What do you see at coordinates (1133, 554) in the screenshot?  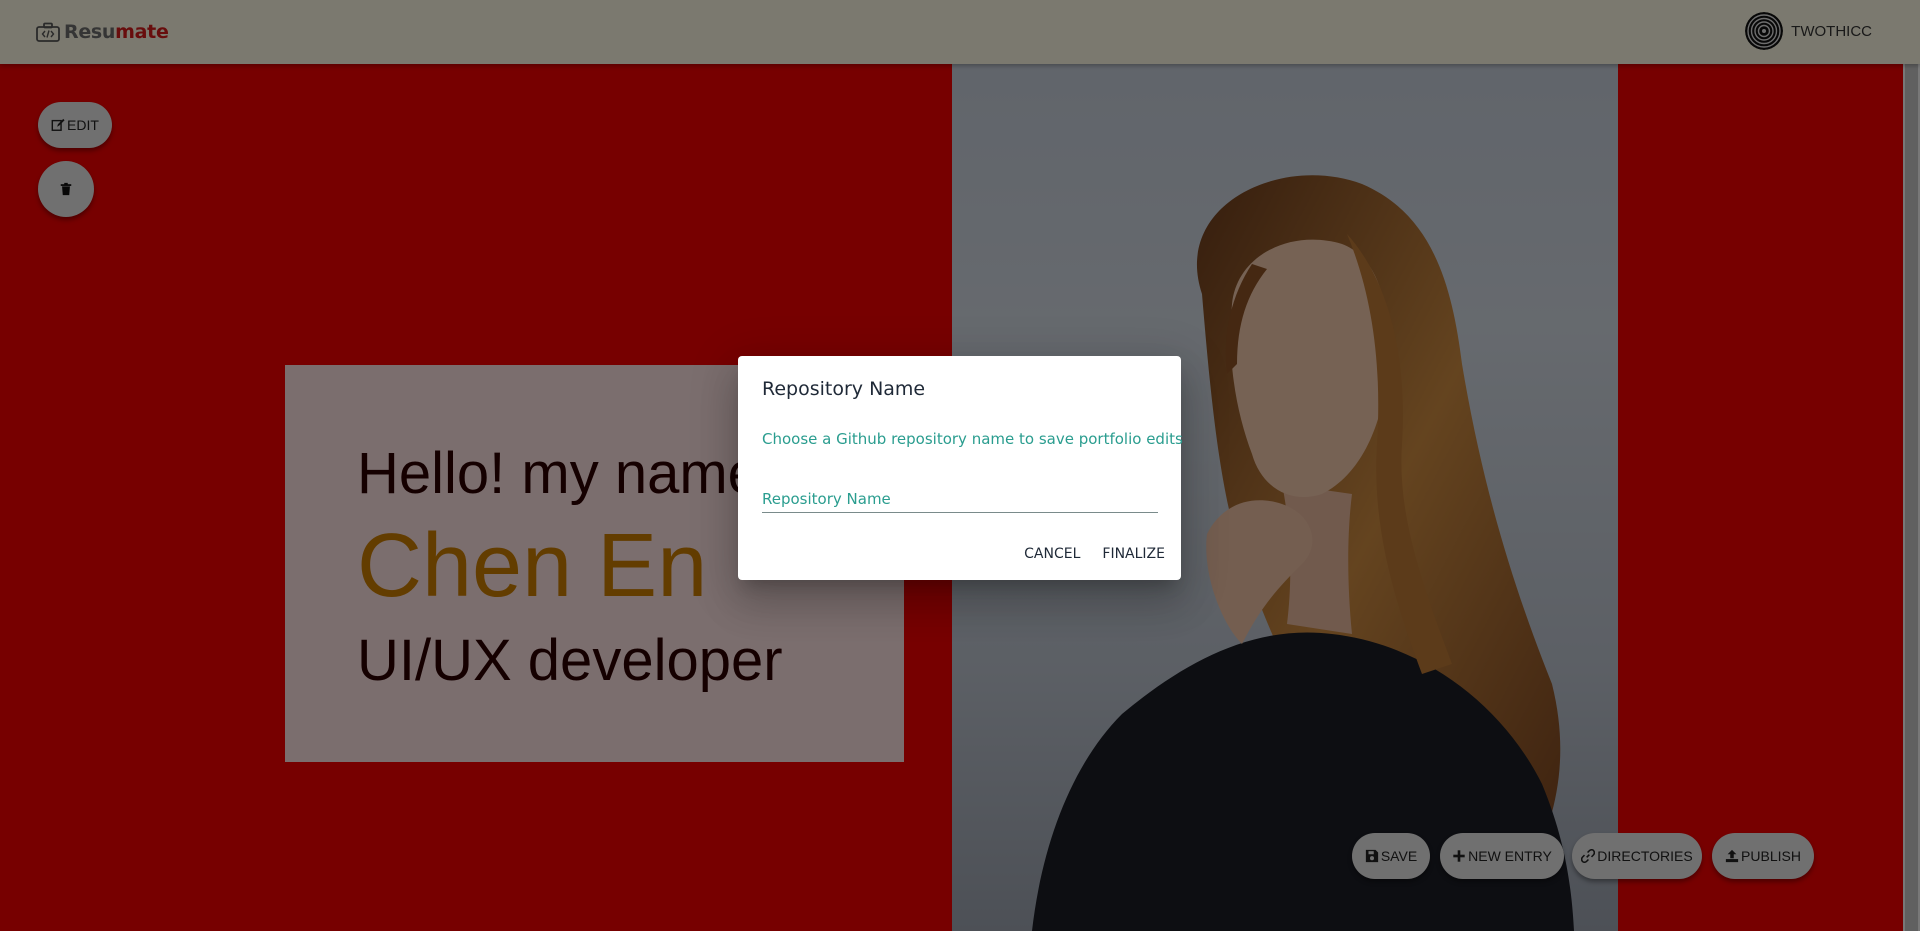 I see `finalize-button: FINALIZE` at bounding box center [1133, 554].